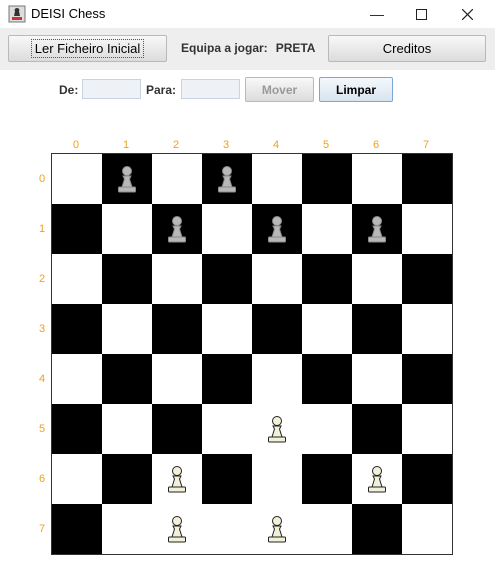 Image resolution: width=495 pixels, height=584 pixels. What do you see at coordinates (76, 145) in the screenshot?
I see `column-label: 0` at bounding box center [76, 145].